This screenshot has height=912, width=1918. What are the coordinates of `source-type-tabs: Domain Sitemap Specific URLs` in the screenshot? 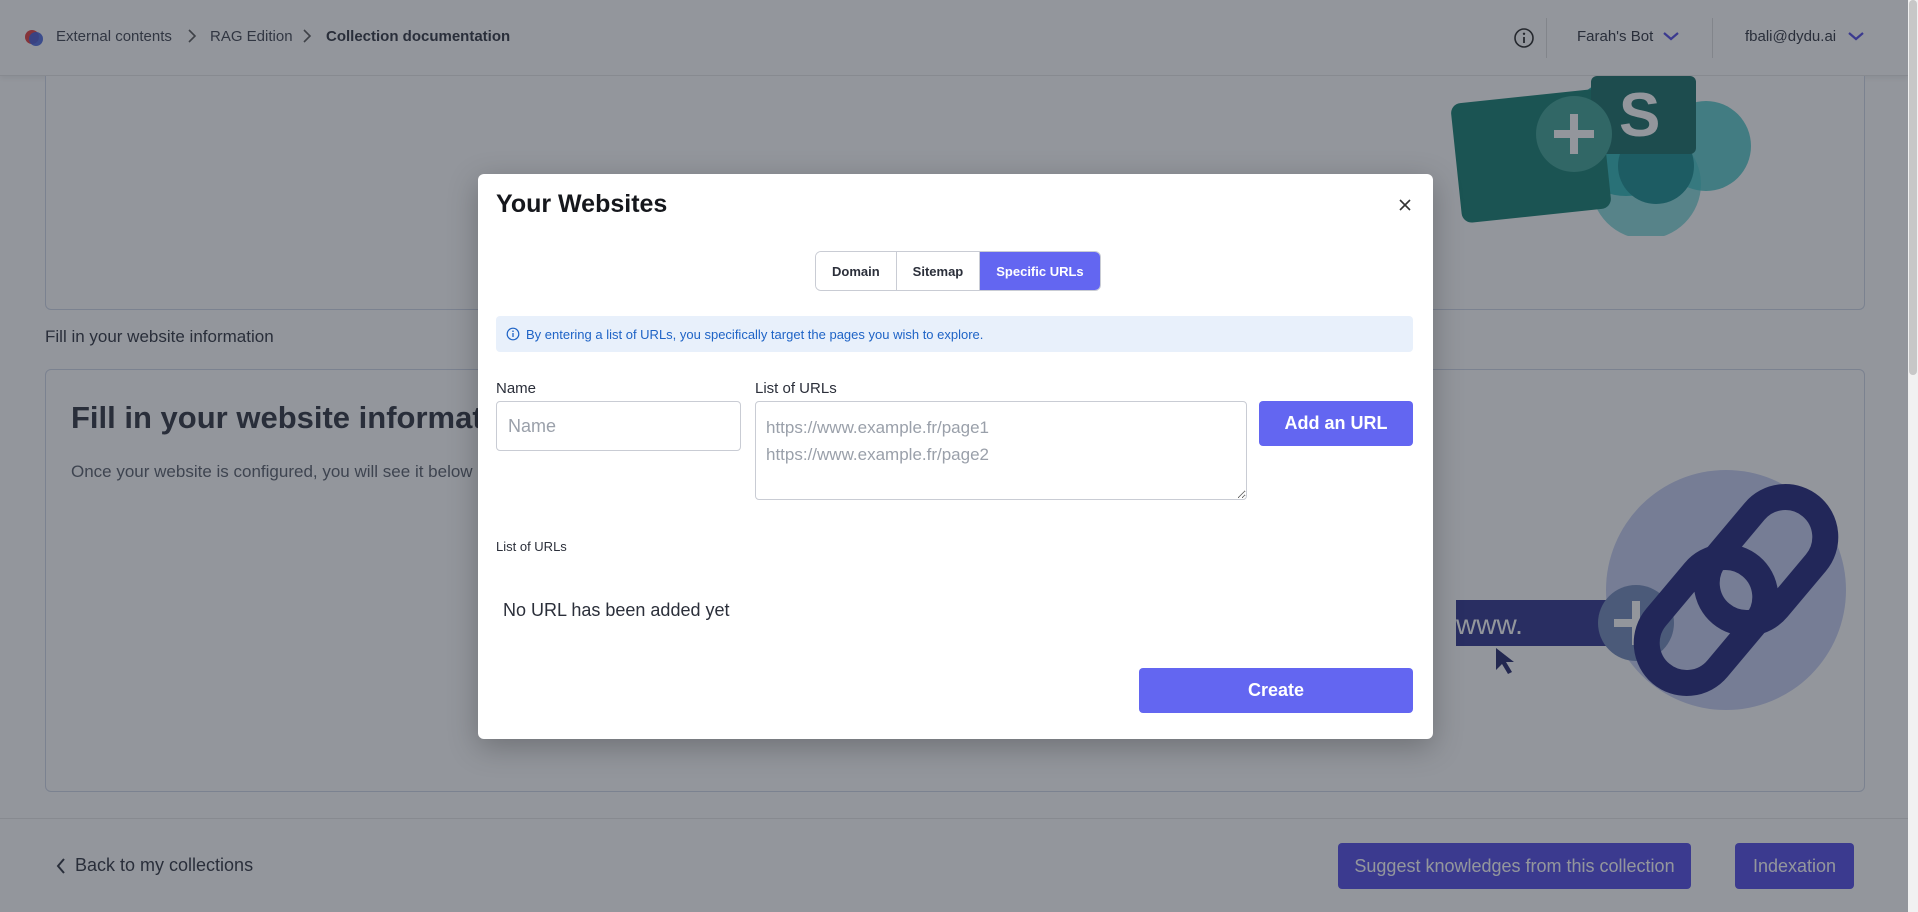 It's located at (958, 271).